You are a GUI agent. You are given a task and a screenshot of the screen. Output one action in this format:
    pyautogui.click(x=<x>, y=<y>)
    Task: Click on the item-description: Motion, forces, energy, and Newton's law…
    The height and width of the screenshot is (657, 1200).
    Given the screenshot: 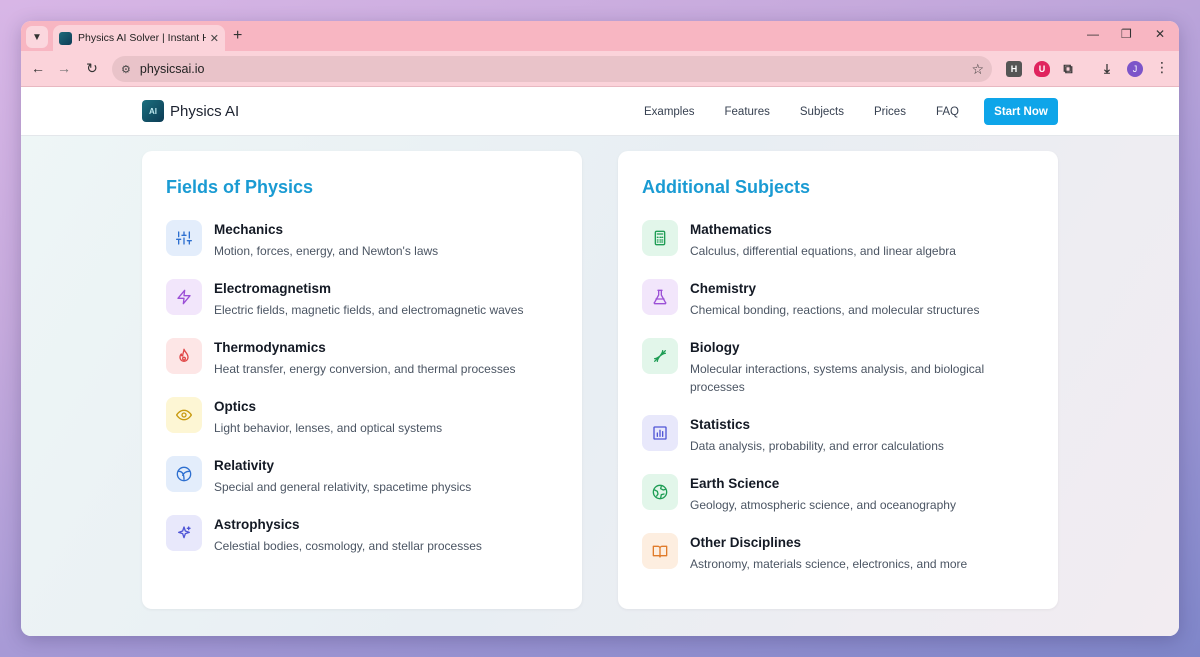 What is the action you would take?
    pyautogui.click(x=326, y=251)
    